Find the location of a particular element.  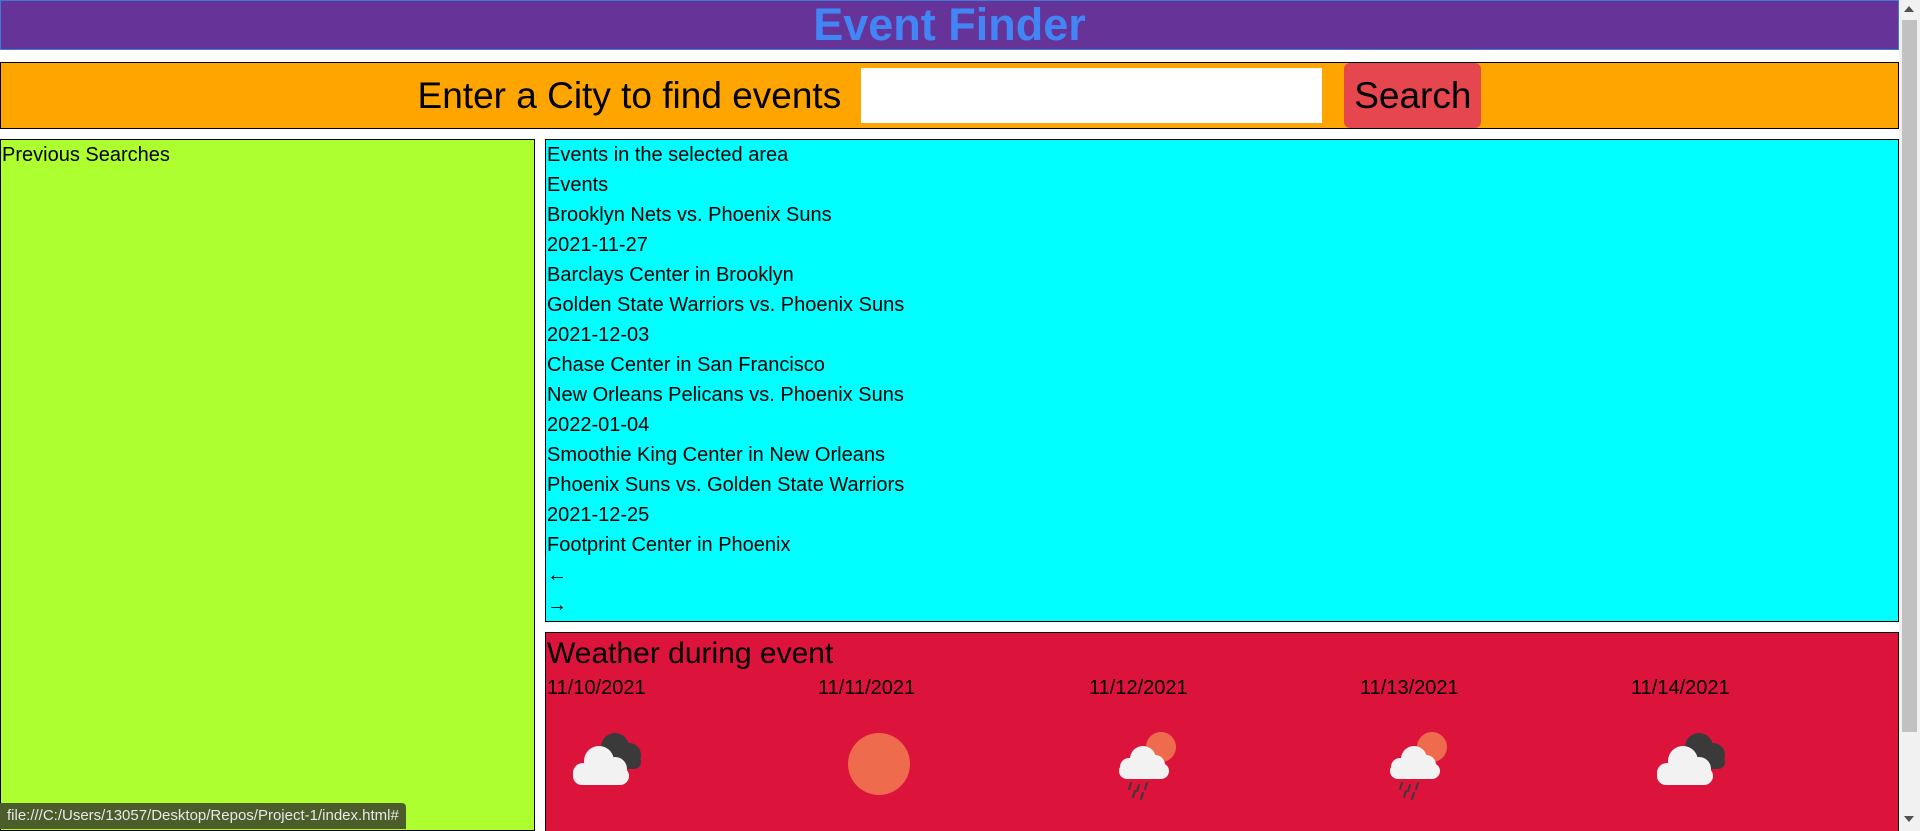

vertical-scrollbar is located at coordinates (1909, 415).